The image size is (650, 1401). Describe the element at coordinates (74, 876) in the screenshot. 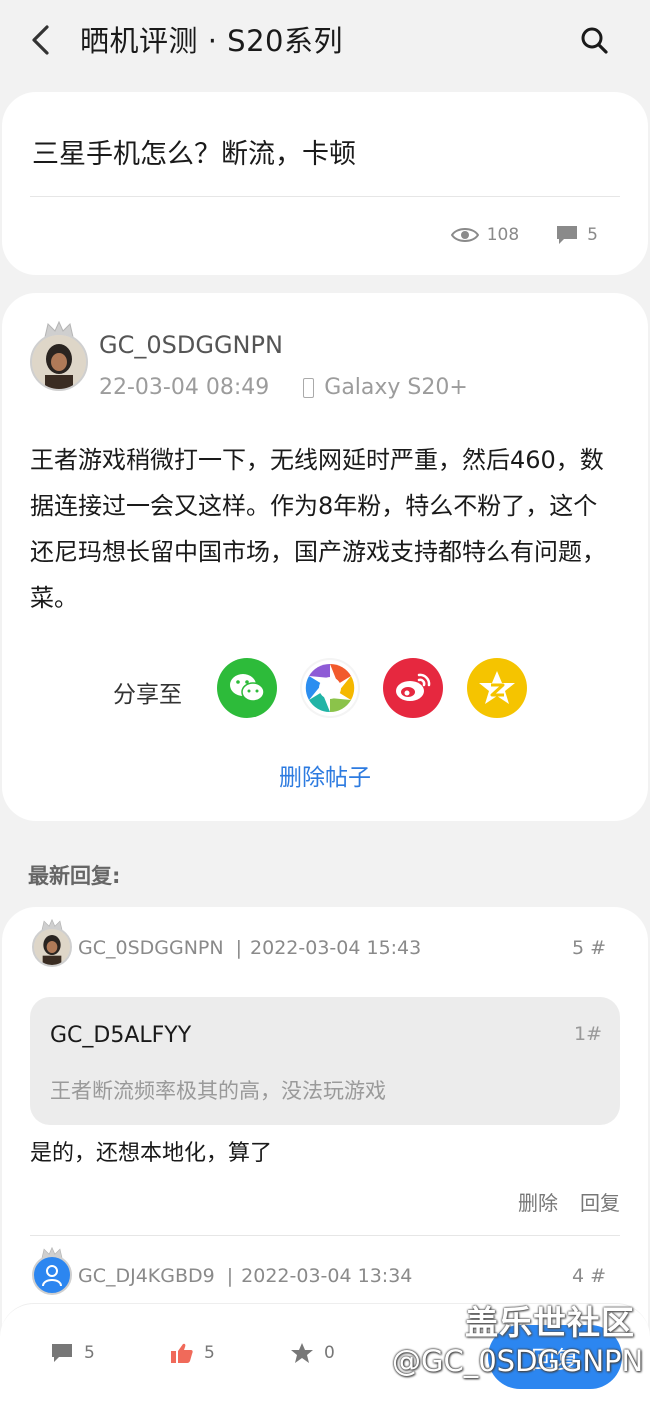

I see `latest-replies-label: 最新回复:` at that location.